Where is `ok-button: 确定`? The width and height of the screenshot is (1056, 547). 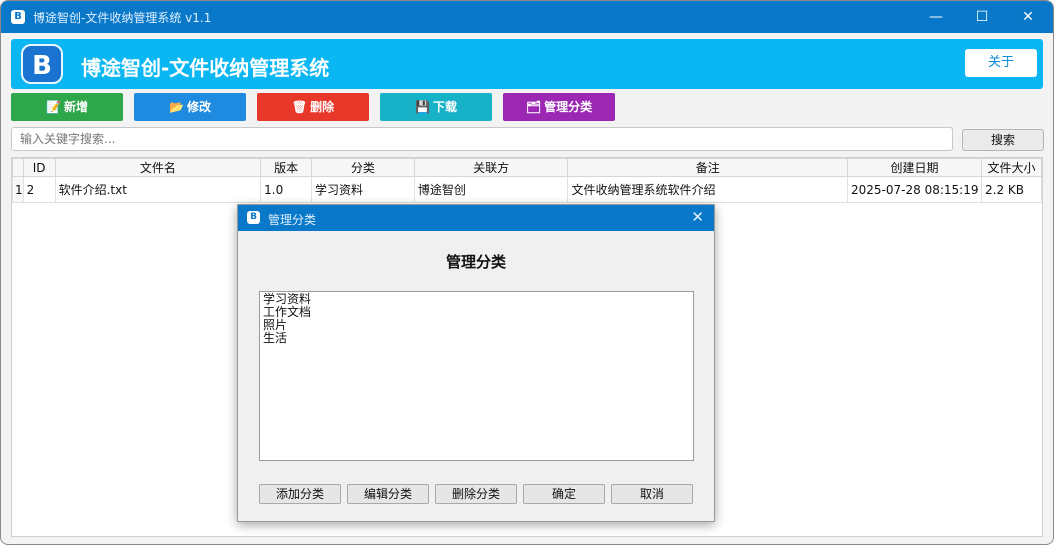
ok-button: 确定 is located at coordinates (564, 494).